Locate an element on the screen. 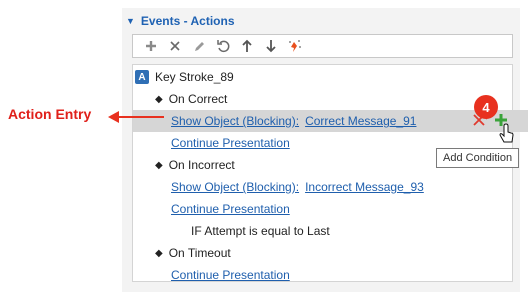 This screenshot has height=300, width=528. action-entry-arrow-head is located at coordinates (113, 117).